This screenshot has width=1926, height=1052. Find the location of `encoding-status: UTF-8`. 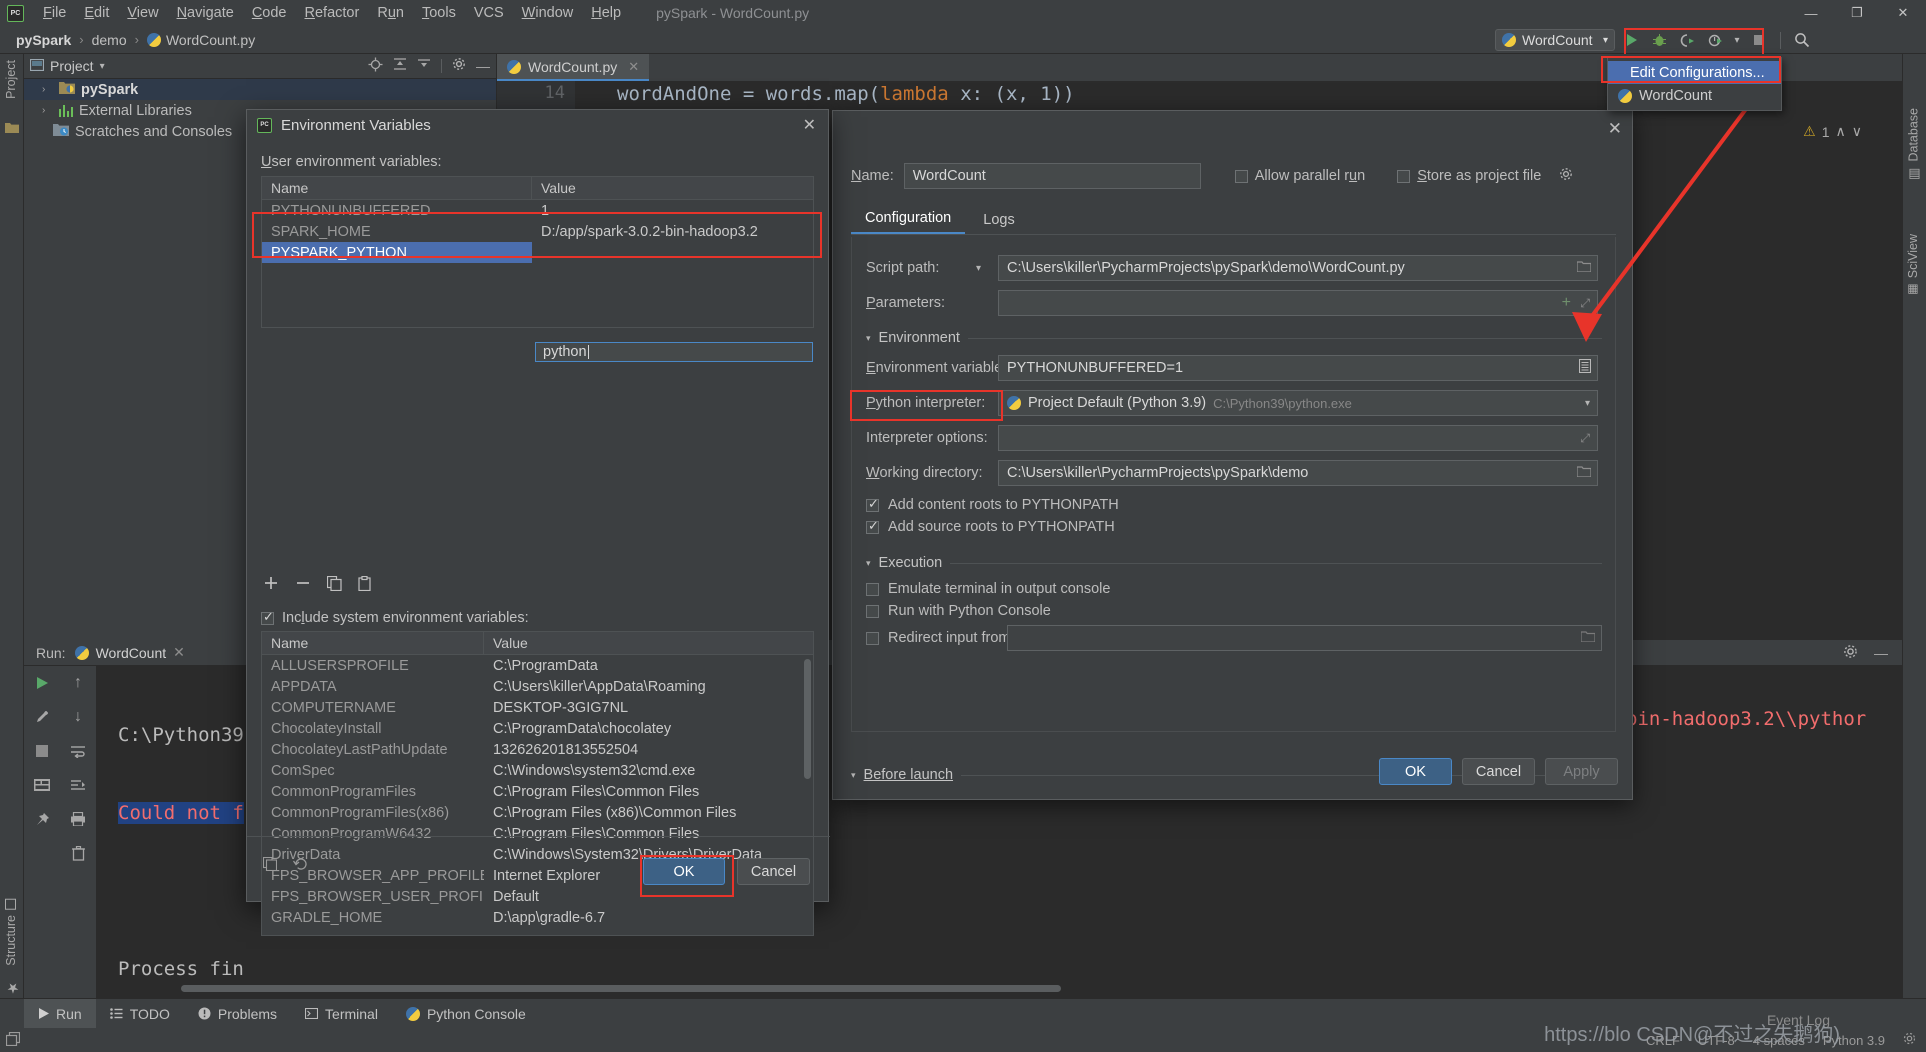

encoding-status: UTF-8 is located at coordinates (1716, 1040).